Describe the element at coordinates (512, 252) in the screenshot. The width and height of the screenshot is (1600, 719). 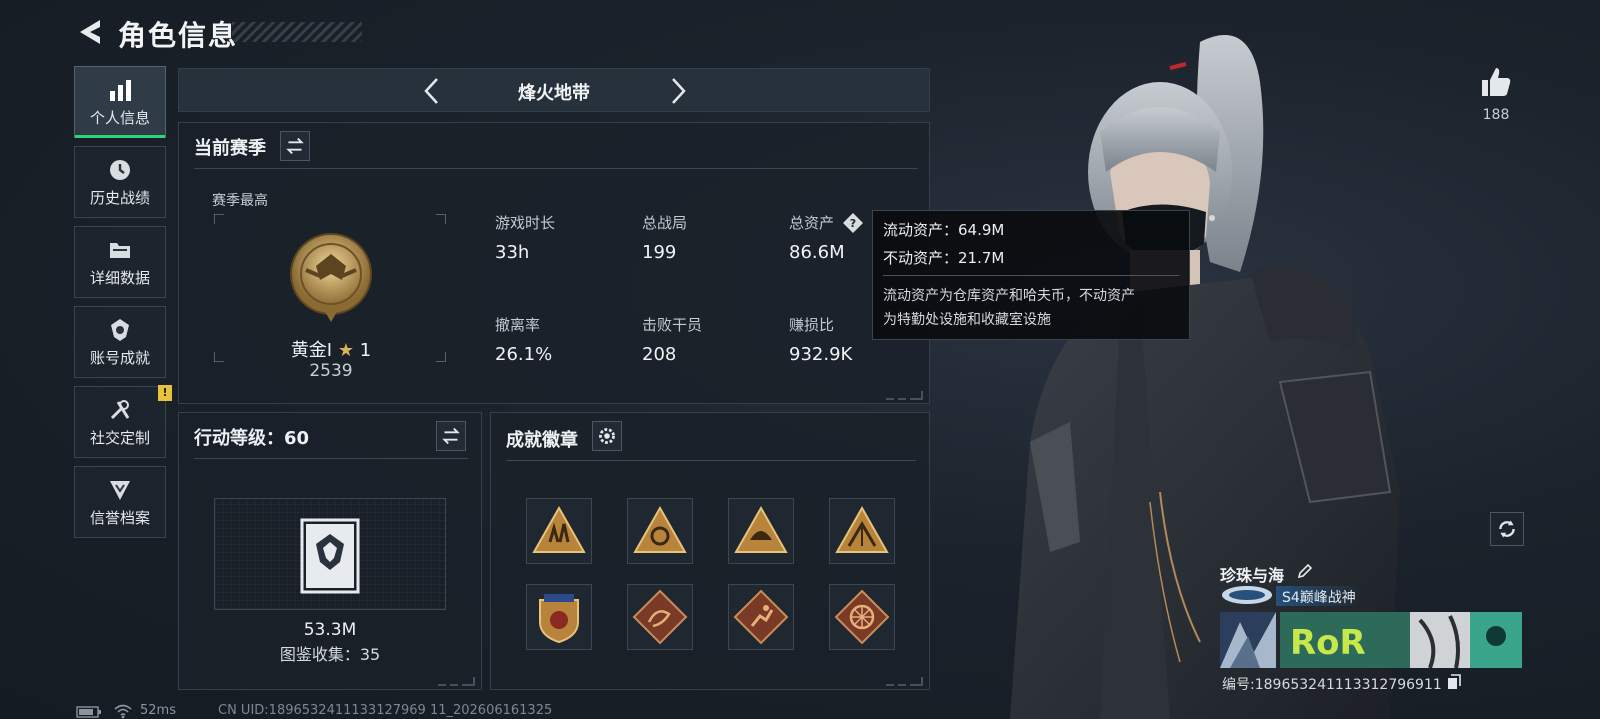
I see `stat-value-playtime: 33h` at that location.